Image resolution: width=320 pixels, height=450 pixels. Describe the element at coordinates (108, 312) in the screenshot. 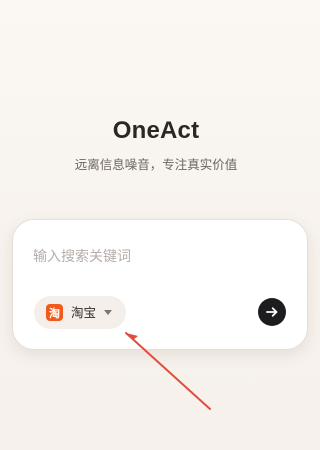

I see `chevron-down-icon` at that location.